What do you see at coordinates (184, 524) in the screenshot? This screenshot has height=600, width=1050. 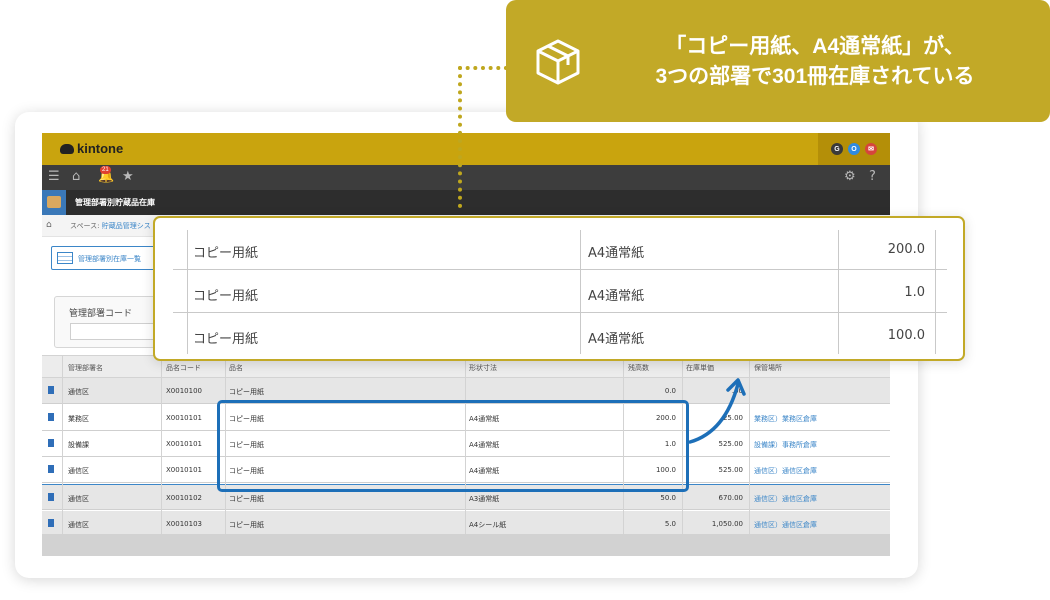 I see `cell-code: X0010103` at bounding box center [184, 524].